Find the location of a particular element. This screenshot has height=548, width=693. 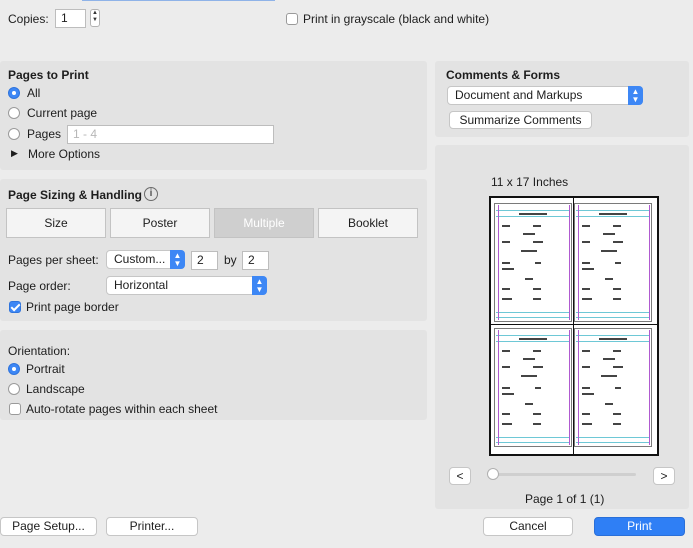

more-options-label: More Options is located at coordinates (64, 154).